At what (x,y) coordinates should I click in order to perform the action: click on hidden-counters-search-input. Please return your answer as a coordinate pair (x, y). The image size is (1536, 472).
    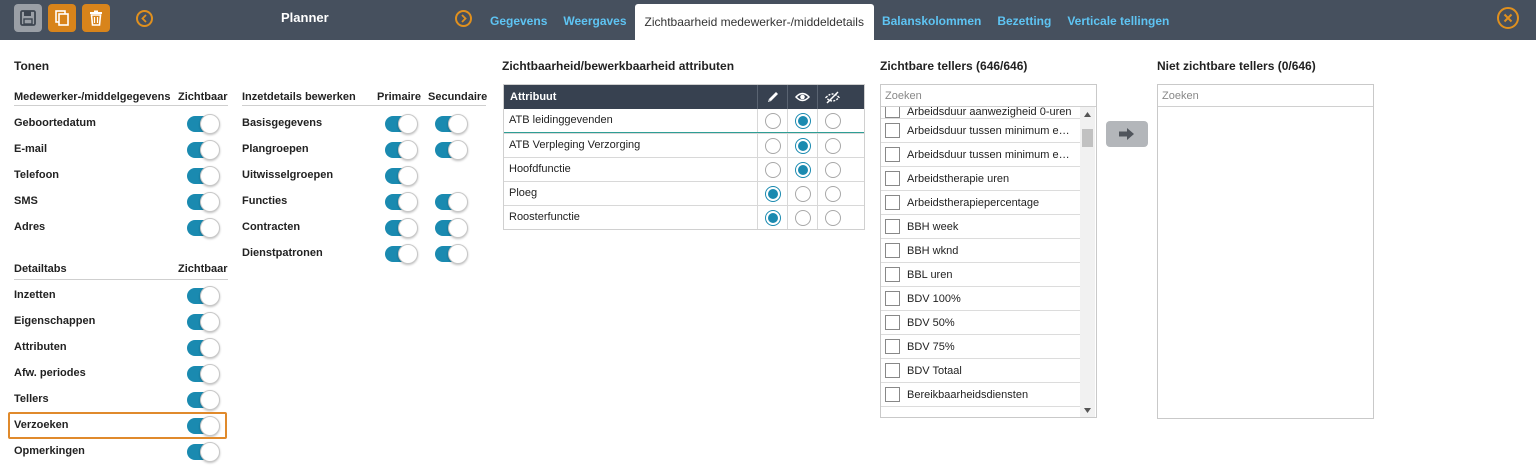
    Looking at the image, I should click on (1265, 96).